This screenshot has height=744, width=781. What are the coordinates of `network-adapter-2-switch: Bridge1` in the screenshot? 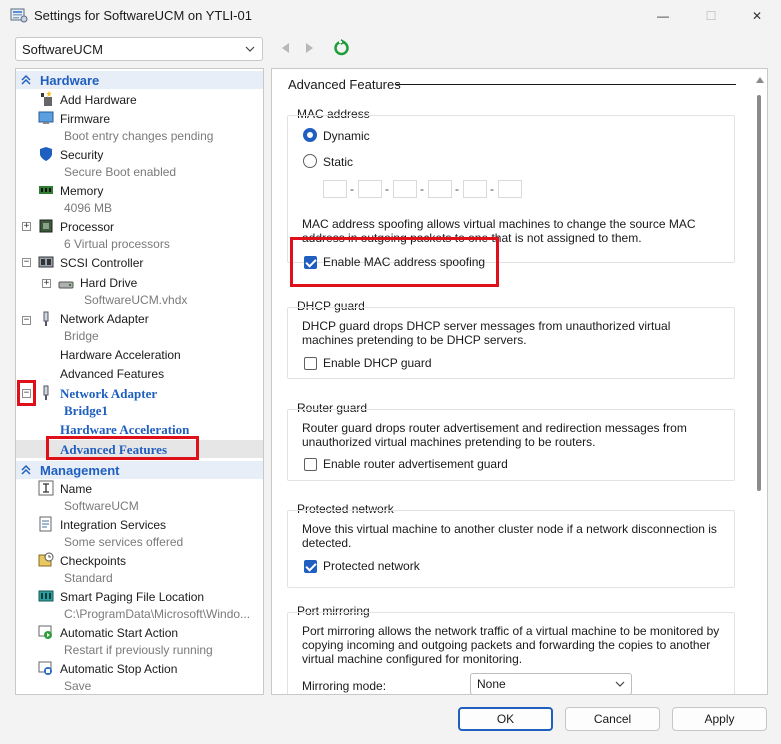 It's located at (86, 410).